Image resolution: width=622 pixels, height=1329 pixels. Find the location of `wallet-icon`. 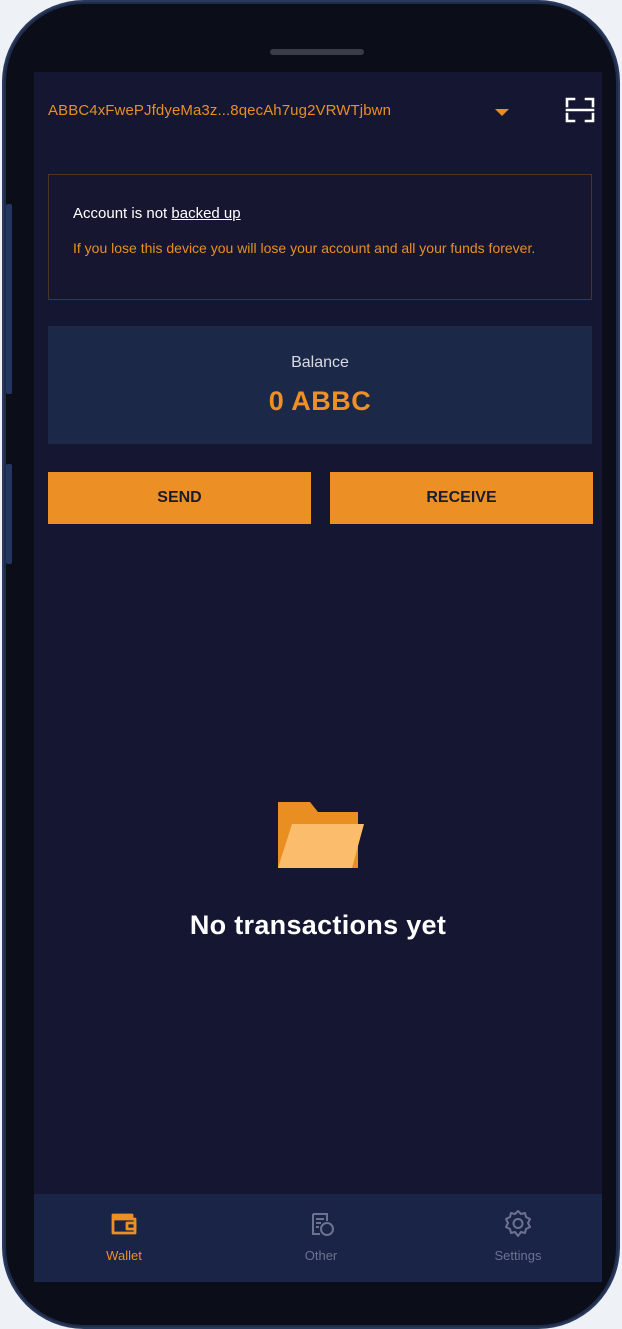

wallet-icon is located at coordinates (124, 1224).